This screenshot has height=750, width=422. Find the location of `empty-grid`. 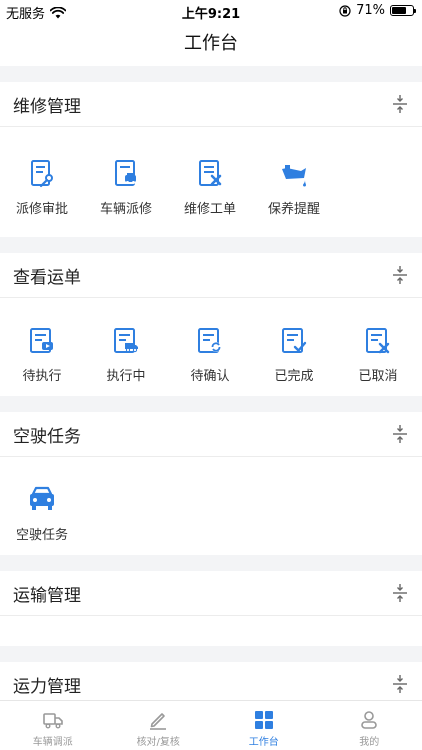

empty-grid is located at coordinates (211, 631).